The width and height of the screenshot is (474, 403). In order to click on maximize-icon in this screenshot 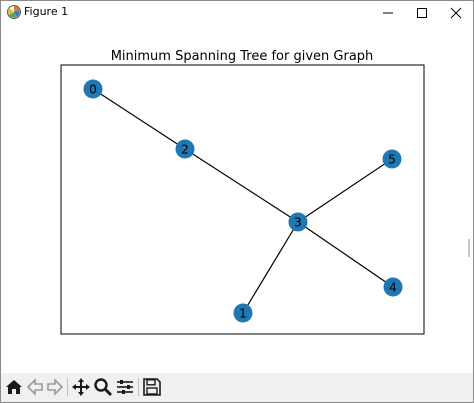, I will do `click(422, 13)`.